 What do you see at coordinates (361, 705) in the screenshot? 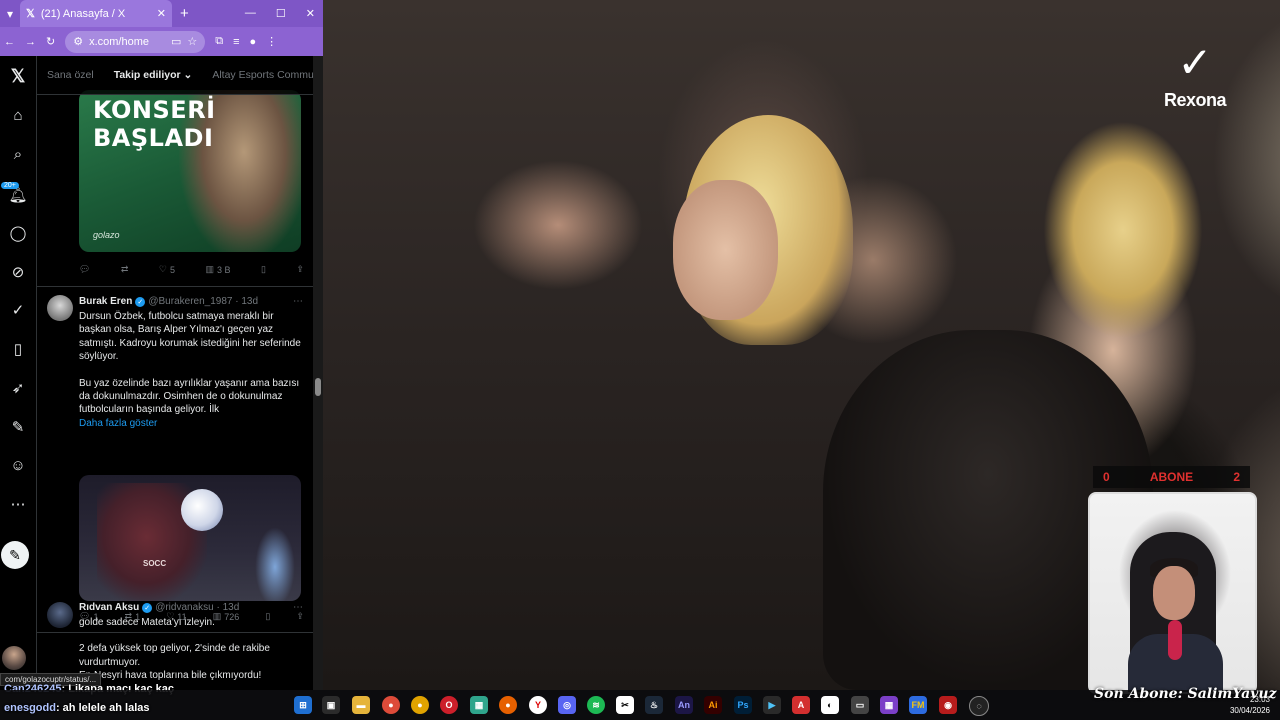
I see `explorer-icon: ▬` at bounding box center [361, 705].